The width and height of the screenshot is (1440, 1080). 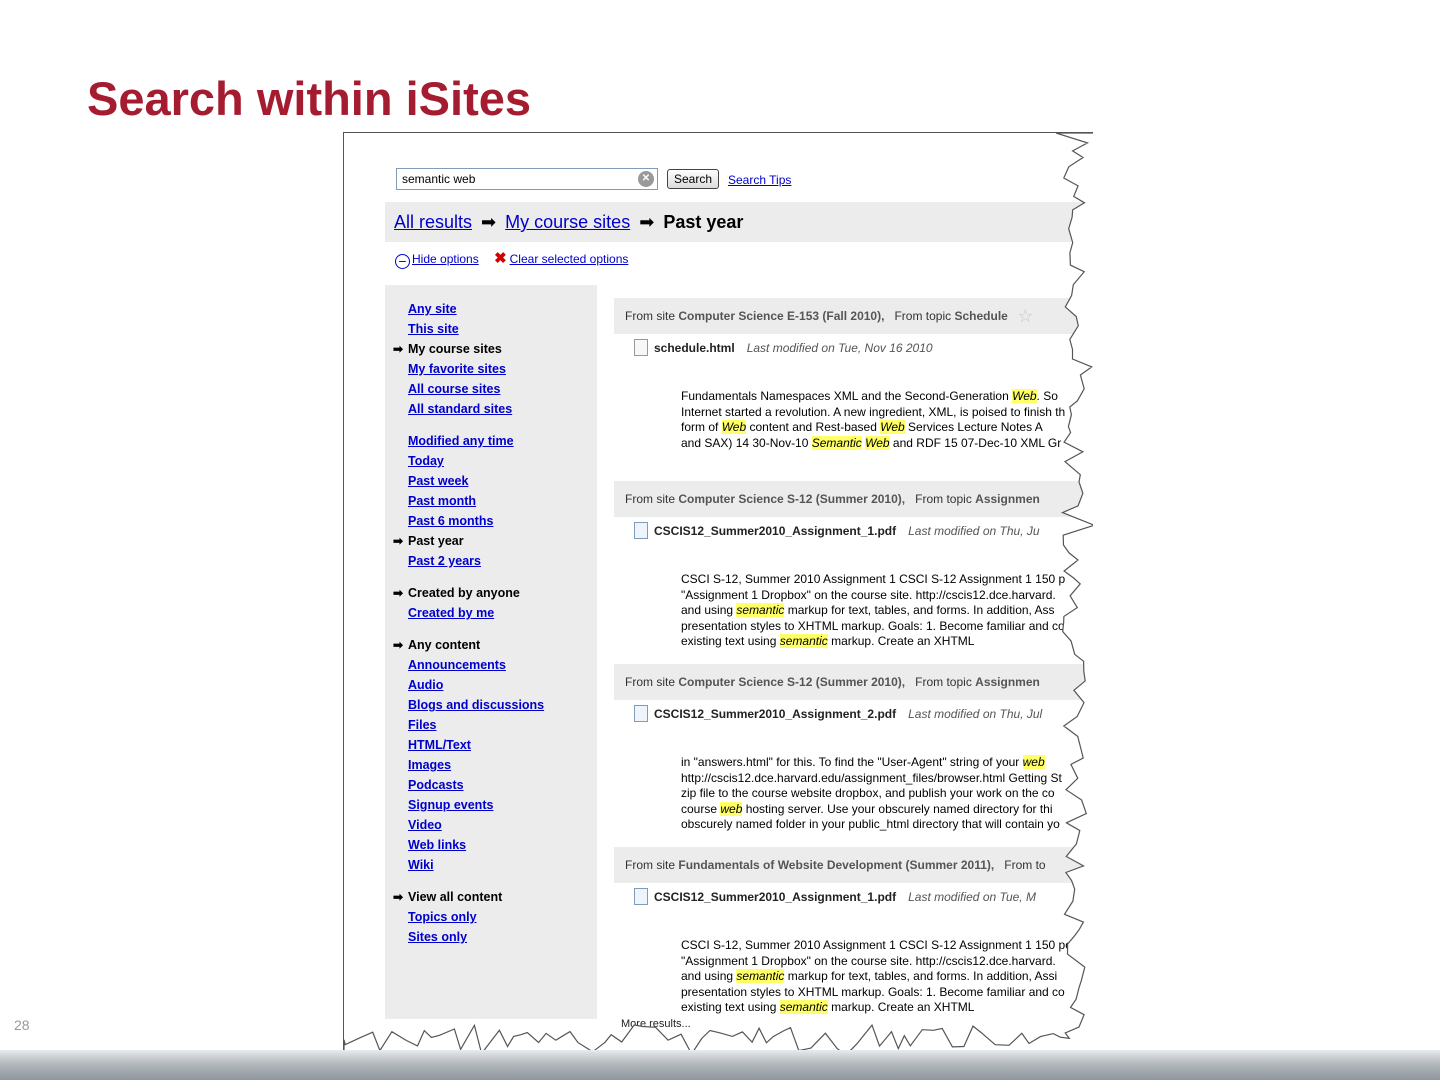 What do you see at coordinates (720, 1065) in the screenshot?
I see `footer-bar` at bounding box center [720, 1065].